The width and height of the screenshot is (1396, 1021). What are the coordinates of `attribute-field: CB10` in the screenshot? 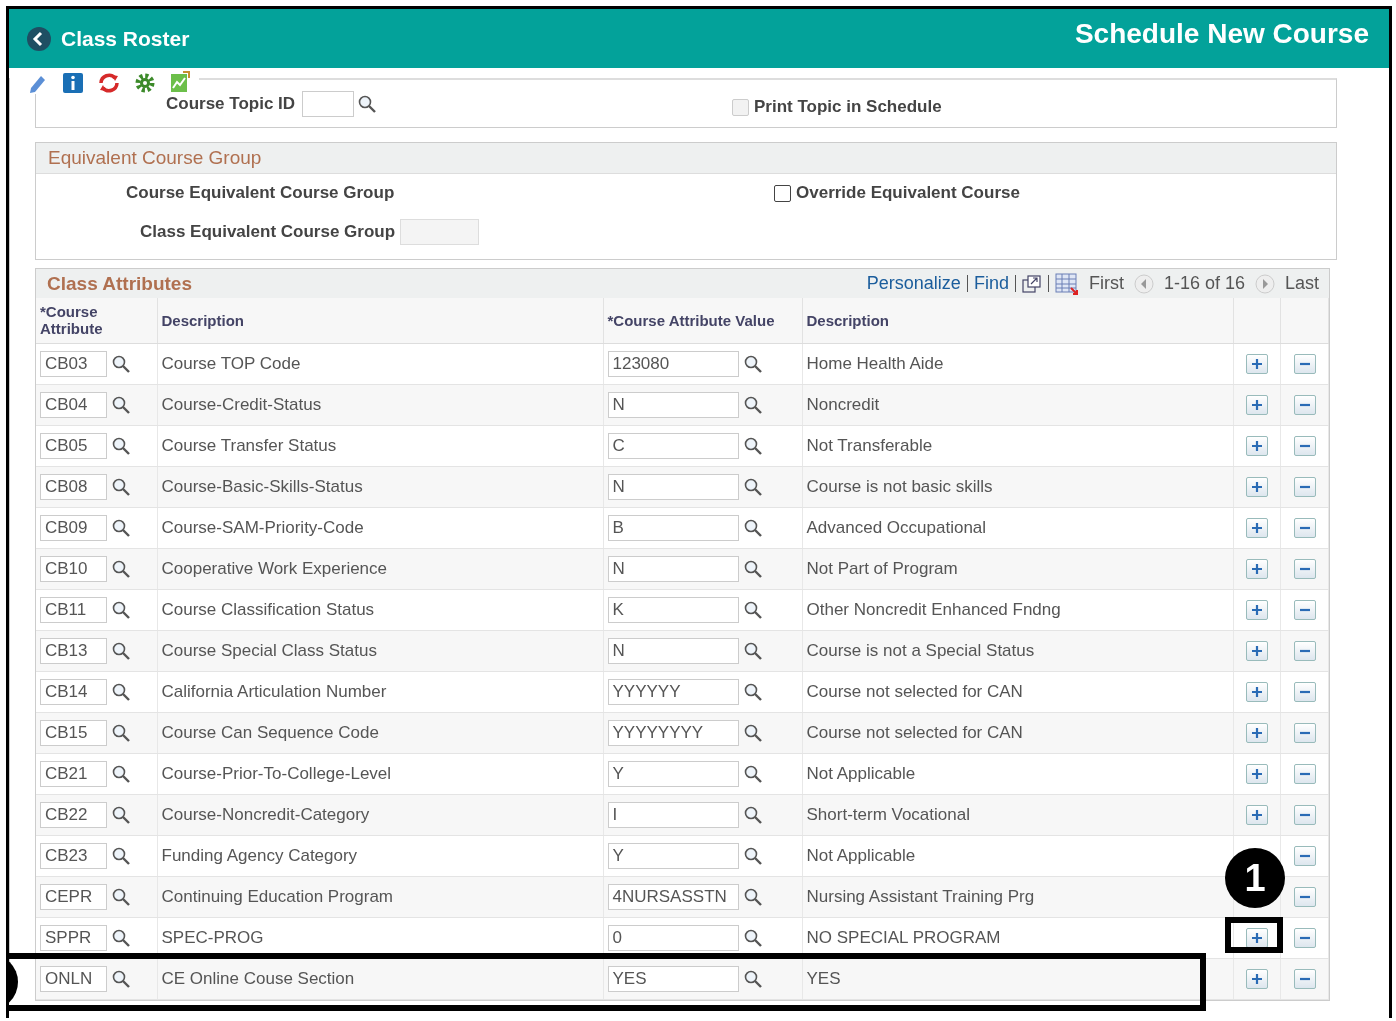 It's located at (73, 569).